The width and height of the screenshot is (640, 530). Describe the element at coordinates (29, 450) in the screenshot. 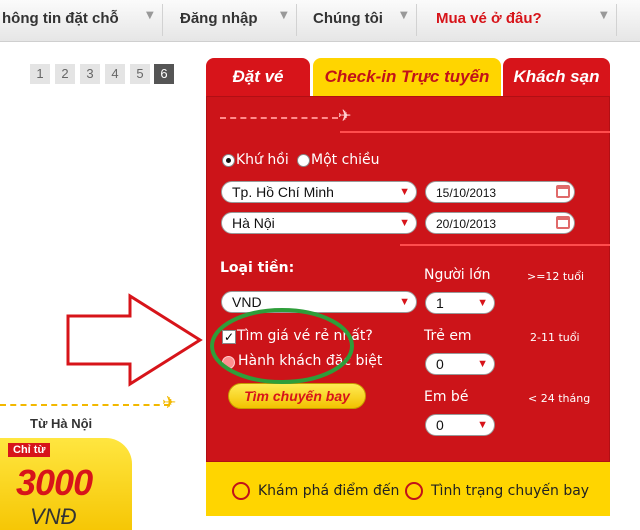

I see `price-from-label: Chỉ từ` at that location.